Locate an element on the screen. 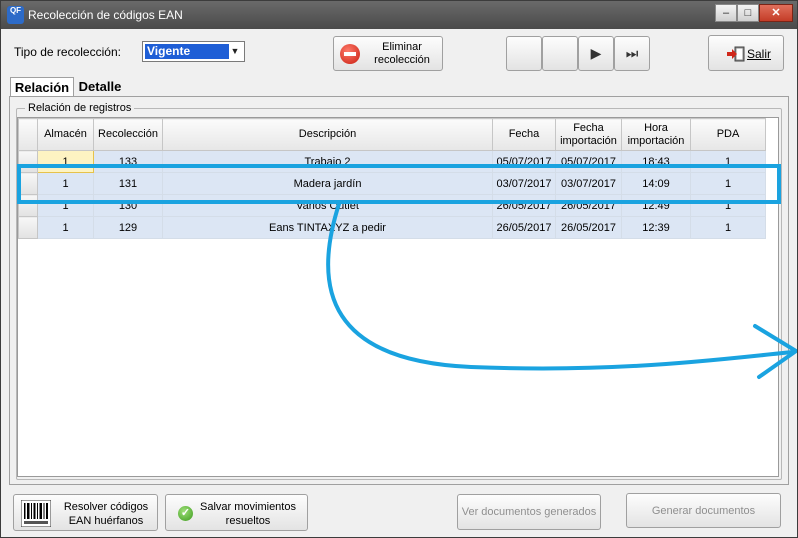 This screenshot has height=538, width=798. collection-type-select: Vigente ▼ is located at coordinates (193, 51).